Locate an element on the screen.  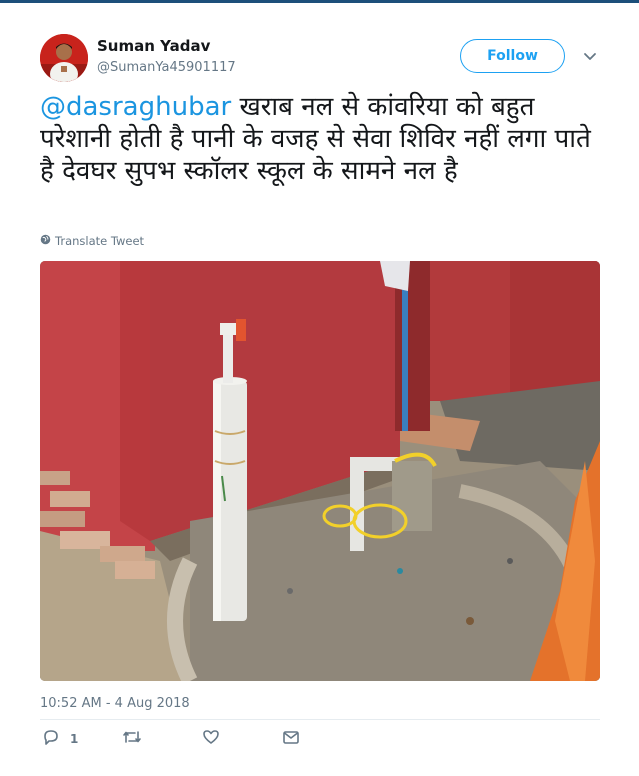
reply-icon is located at coordinates (51, 739).